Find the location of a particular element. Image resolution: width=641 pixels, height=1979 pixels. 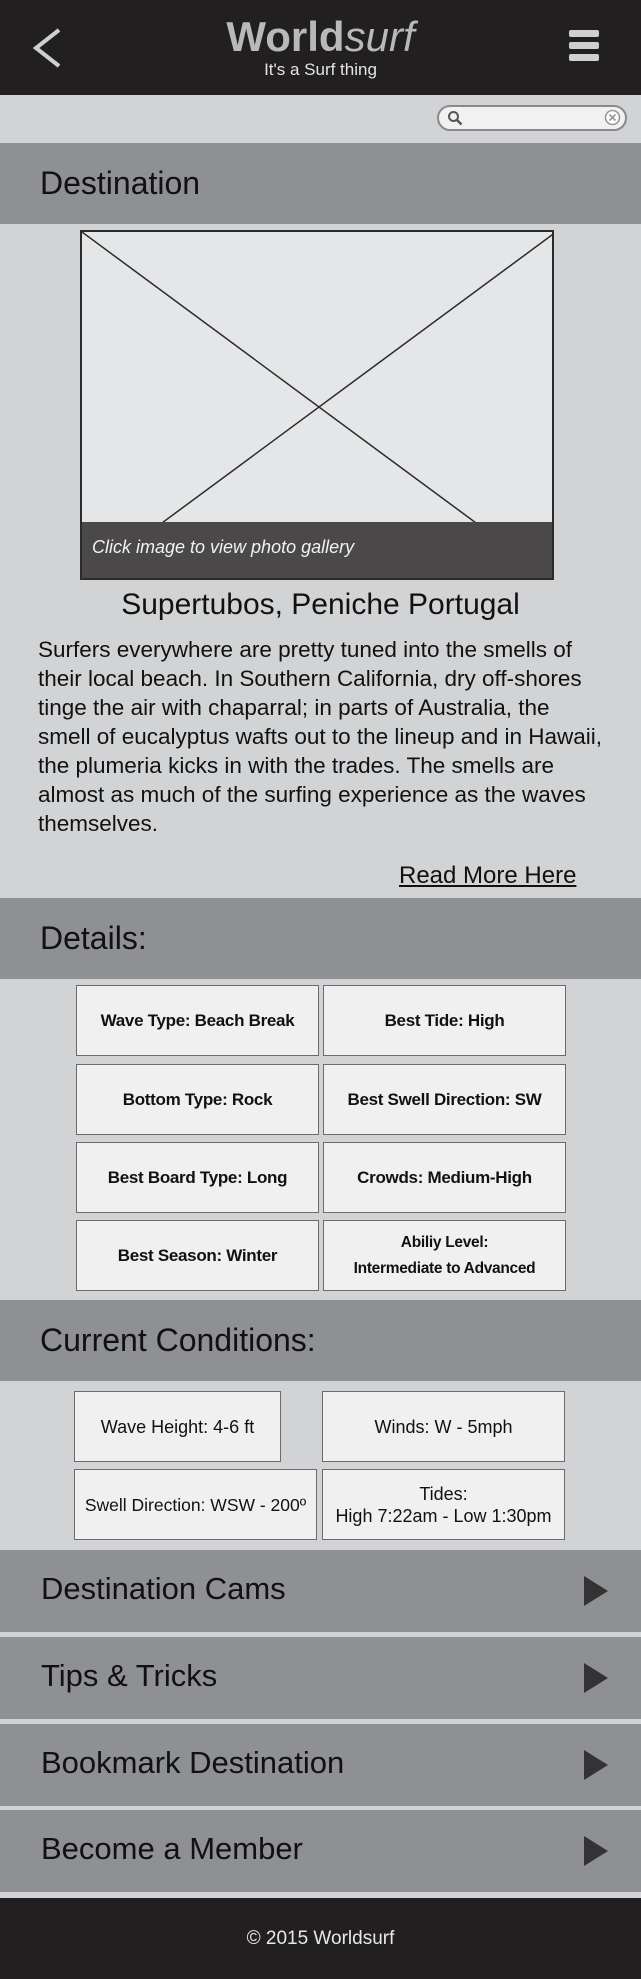

nav-destination-cams: Destination Cams is located at coordinates (320, 1591).